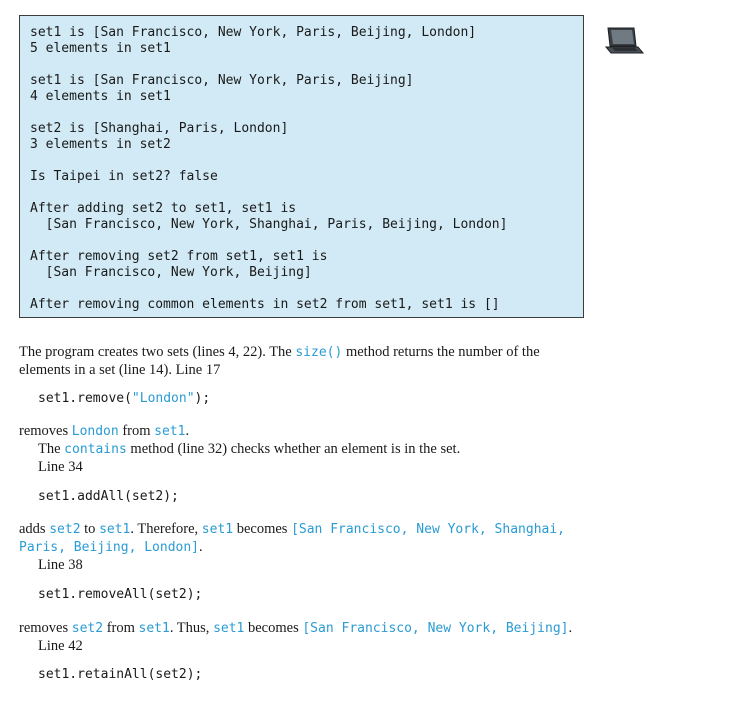  Describe the element at coordinates (108, 496) in the screenshot. I see `code-addall: set1.addAll(set2);` at that location.